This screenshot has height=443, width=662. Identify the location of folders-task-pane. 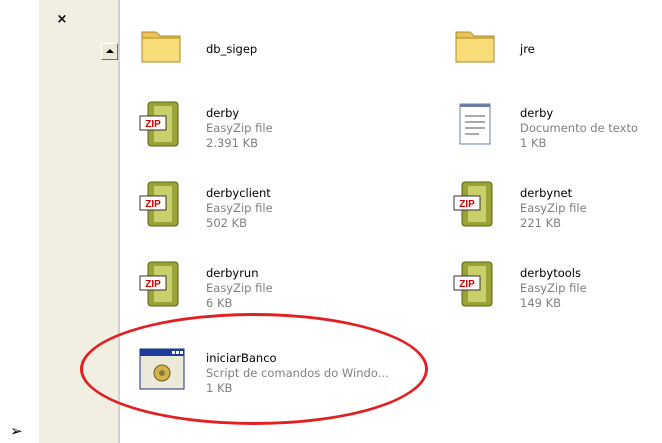
(79, 221).